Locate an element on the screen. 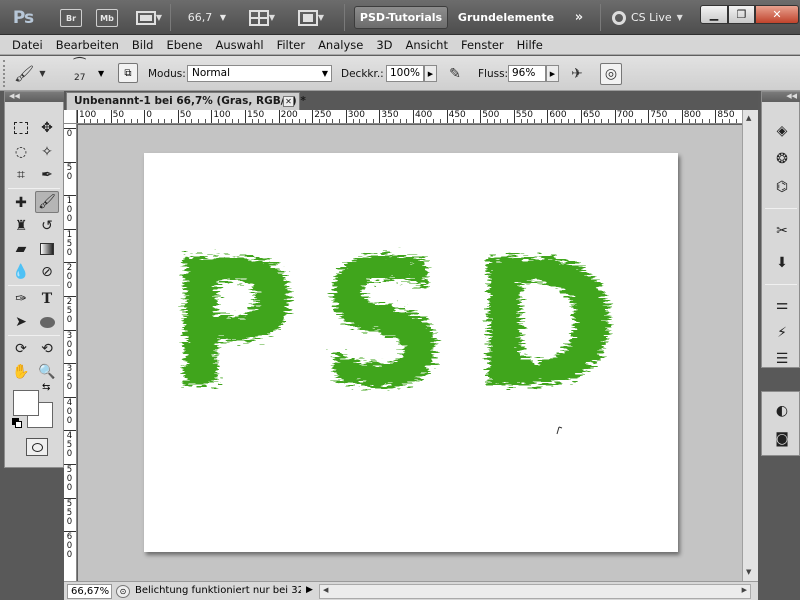  brush-tool: 🖌 is located at coordinates (47, 202).